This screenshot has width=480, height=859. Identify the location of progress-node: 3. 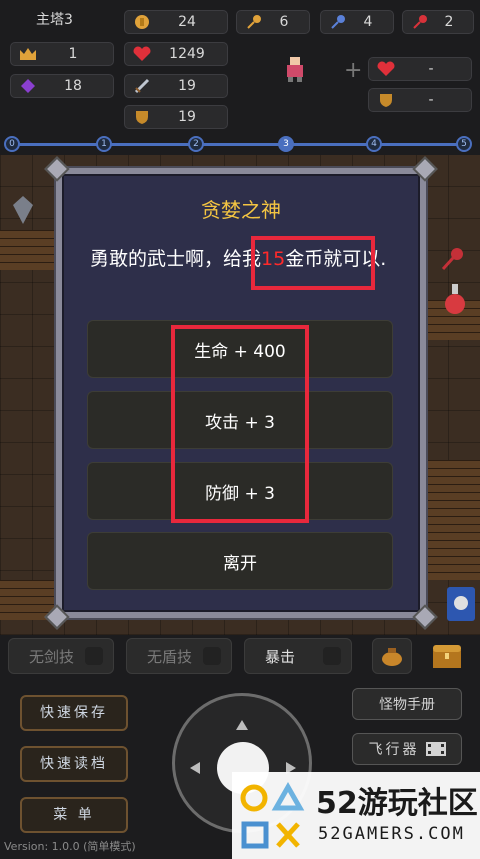
(286, 144).